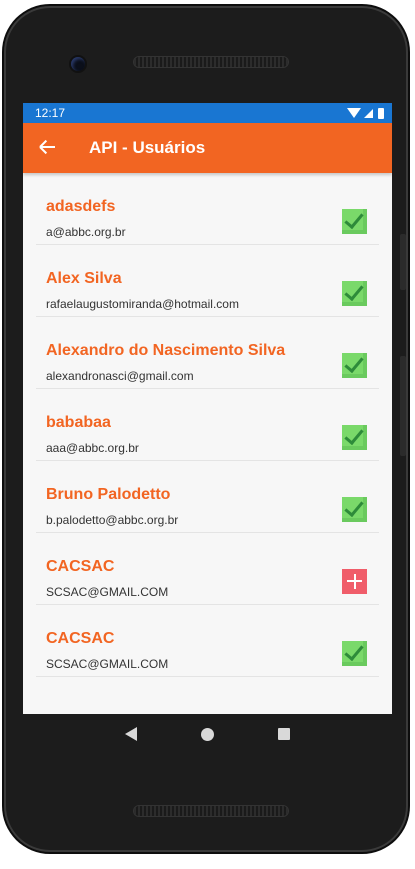  What do you see at coordinates (211, 811) in the screenshot?
I see `bottom-speaker` at bounding box center [211, 811].